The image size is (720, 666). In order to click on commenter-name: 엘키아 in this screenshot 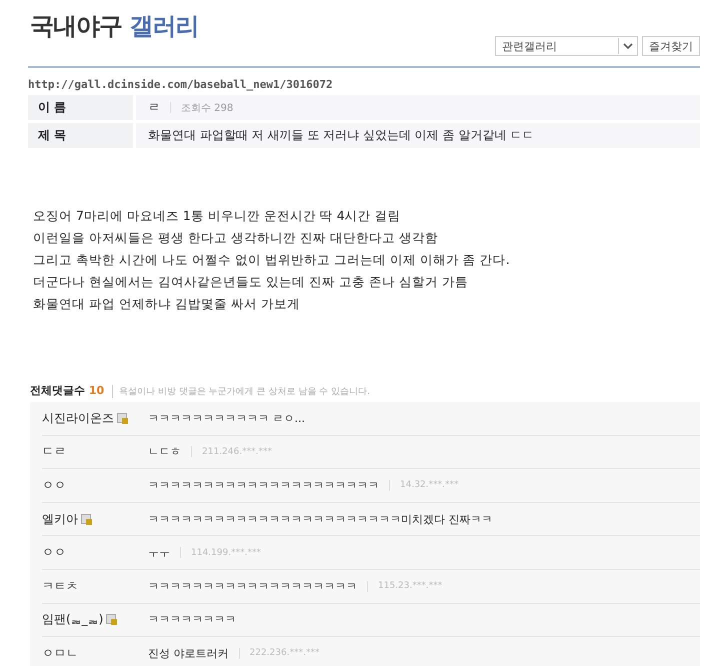, I will do `click(60, 519)`.